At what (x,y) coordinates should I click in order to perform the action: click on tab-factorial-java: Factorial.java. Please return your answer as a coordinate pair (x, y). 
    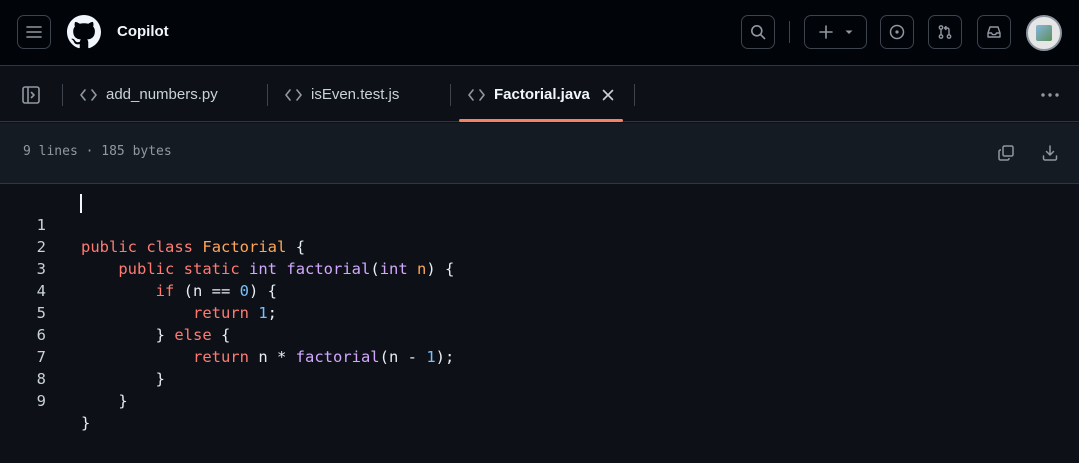
    Looking at the image, I should click on (541, 94).